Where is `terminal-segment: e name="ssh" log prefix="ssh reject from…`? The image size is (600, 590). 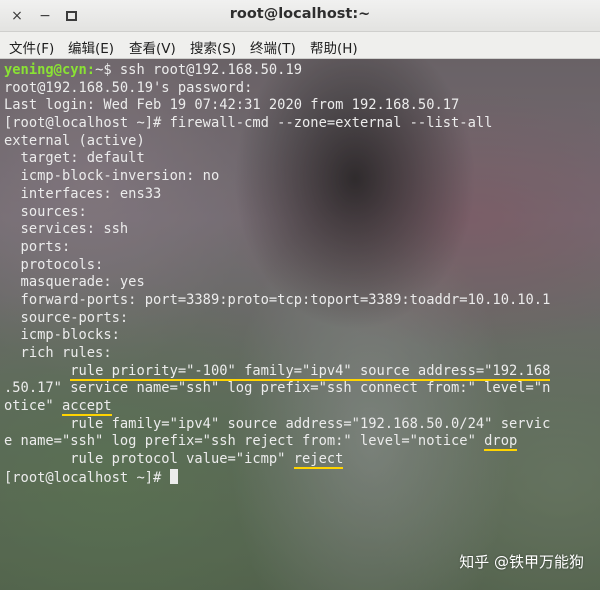
terminal-segment: e name="ssh" log prefix="ssh reject from… is located at coordinates (244, 441).